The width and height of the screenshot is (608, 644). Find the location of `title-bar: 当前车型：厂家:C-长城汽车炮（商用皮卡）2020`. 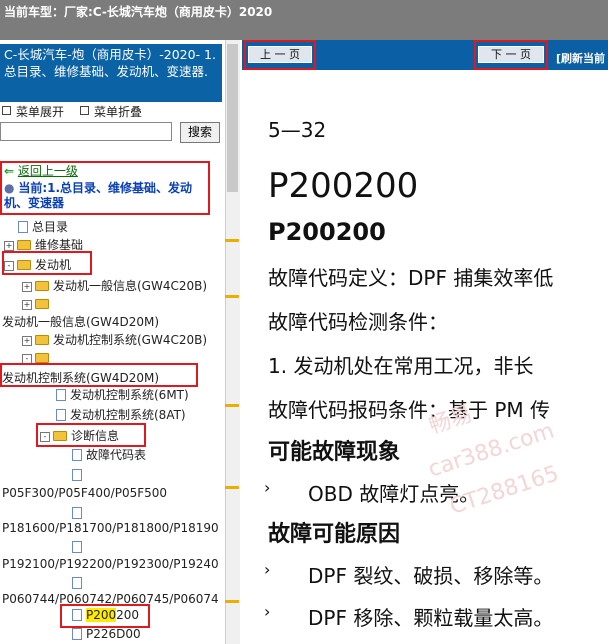

title-bar: 当前车型：厂家:C-长城汽车炮（商用皮卡）2020 is located at coordinates (304, 20).